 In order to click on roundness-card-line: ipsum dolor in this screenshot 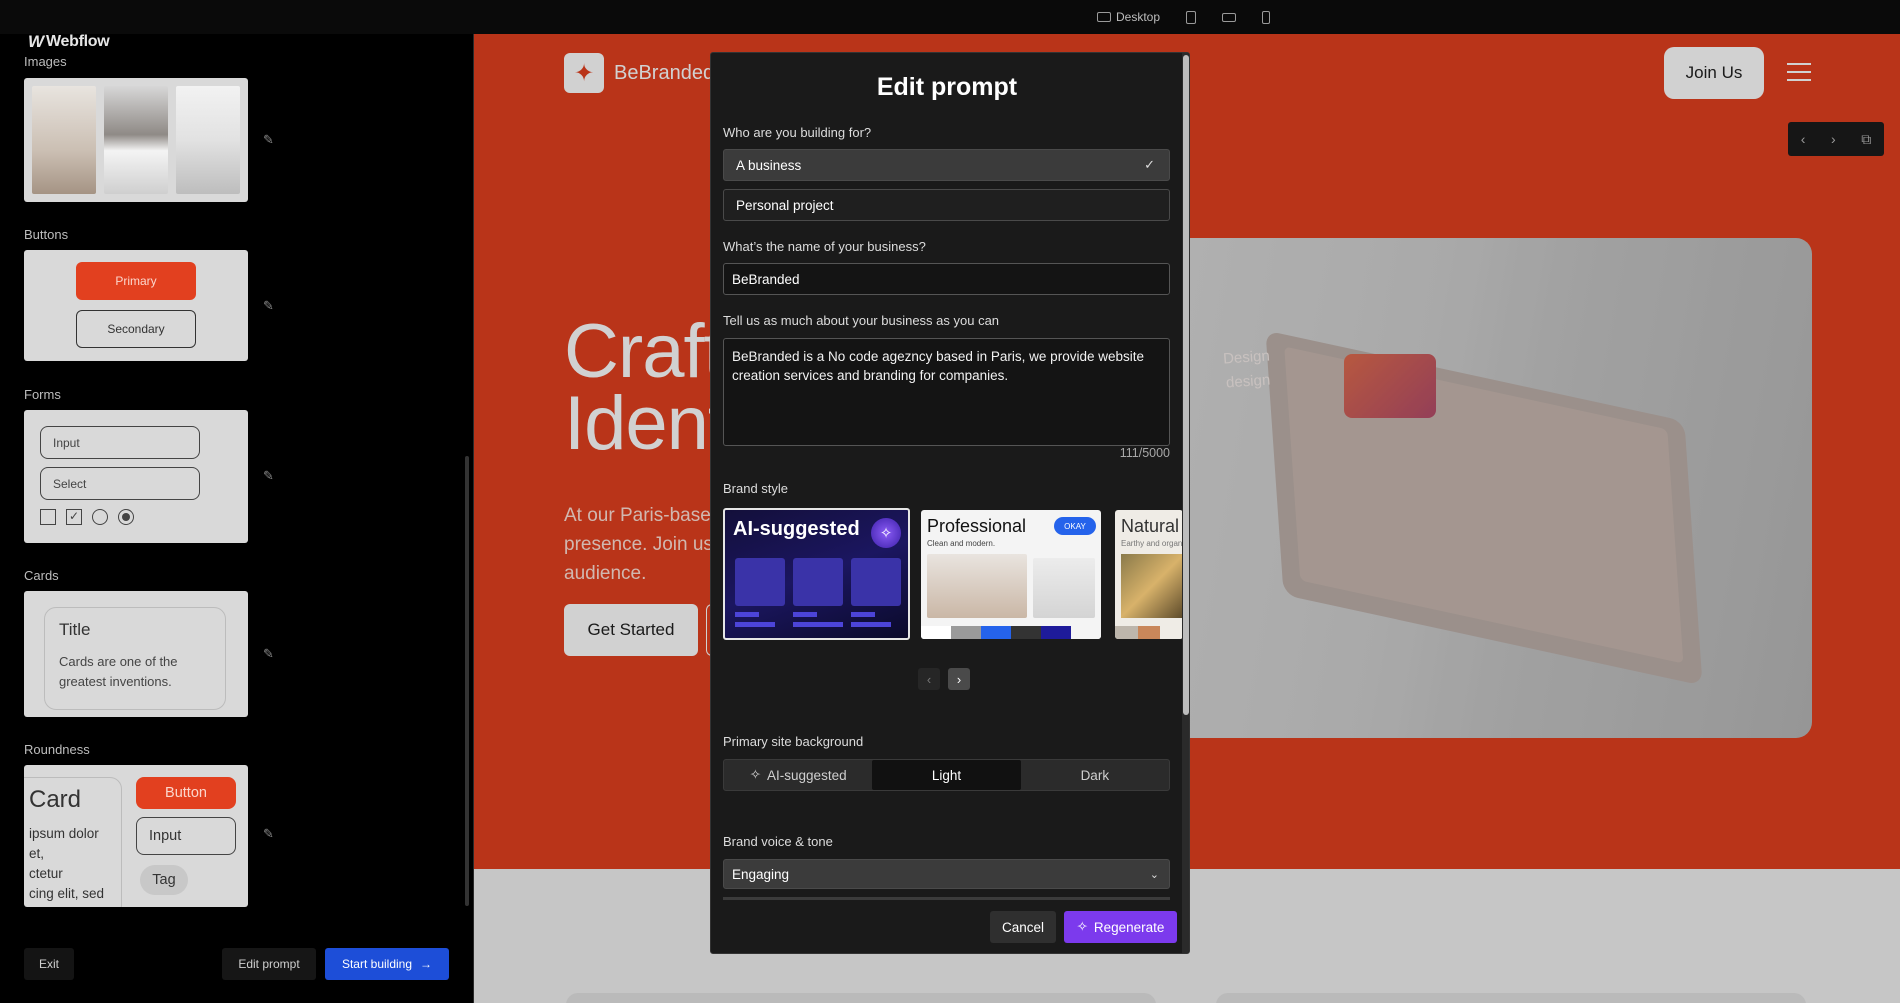, I will do `click(64, 833)`.